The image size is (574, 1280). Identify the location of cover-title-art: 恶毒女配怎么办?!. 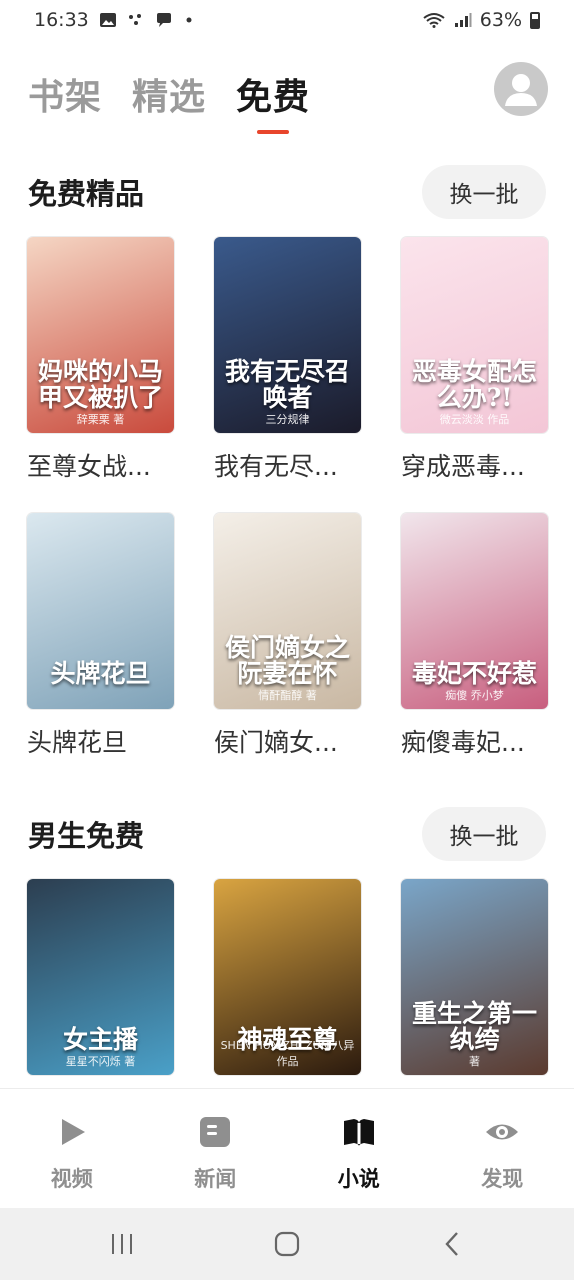
(474, 384).